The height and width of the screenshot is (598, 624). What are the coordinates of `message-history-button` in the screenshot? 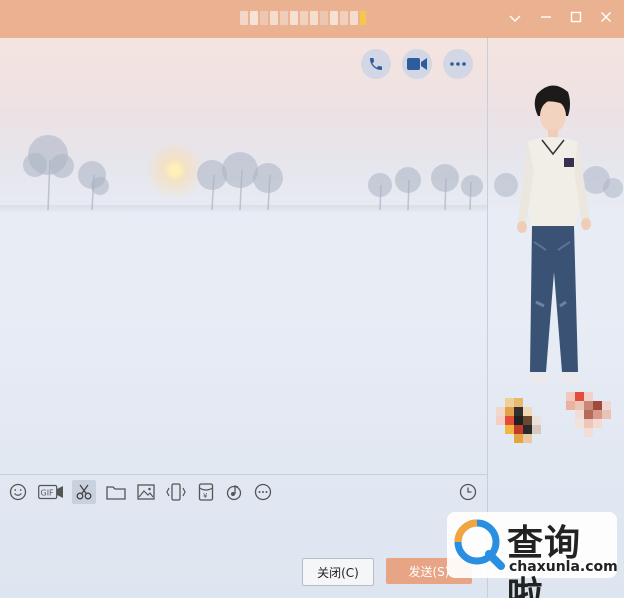 It's located at (468, 492).